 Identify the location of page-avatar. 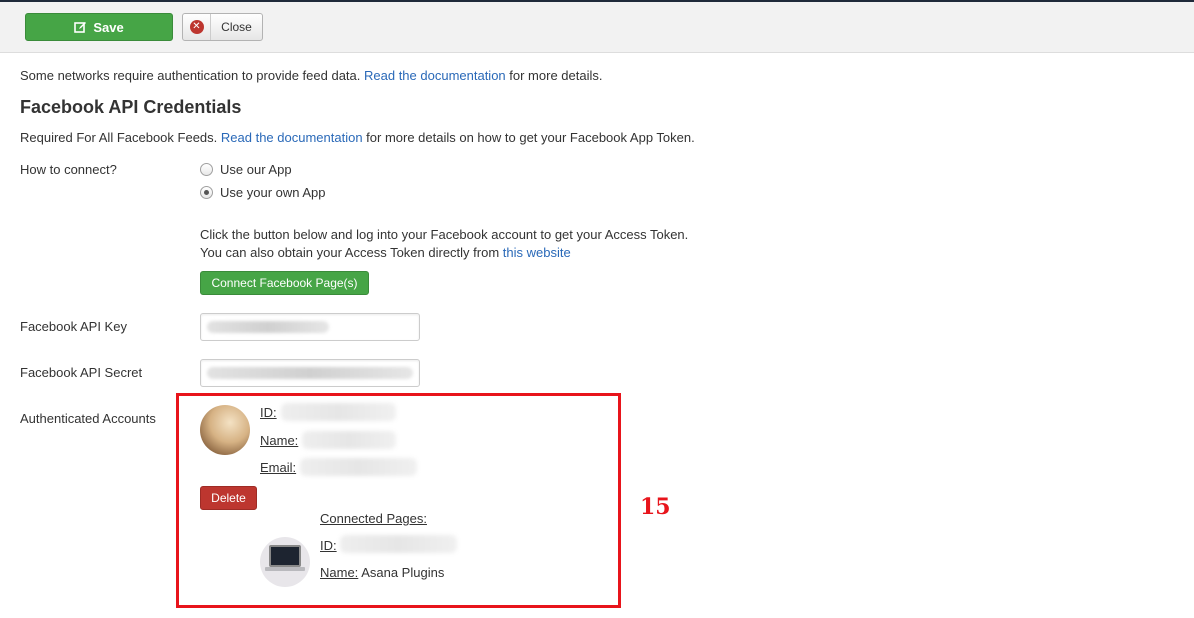
(285, 562).